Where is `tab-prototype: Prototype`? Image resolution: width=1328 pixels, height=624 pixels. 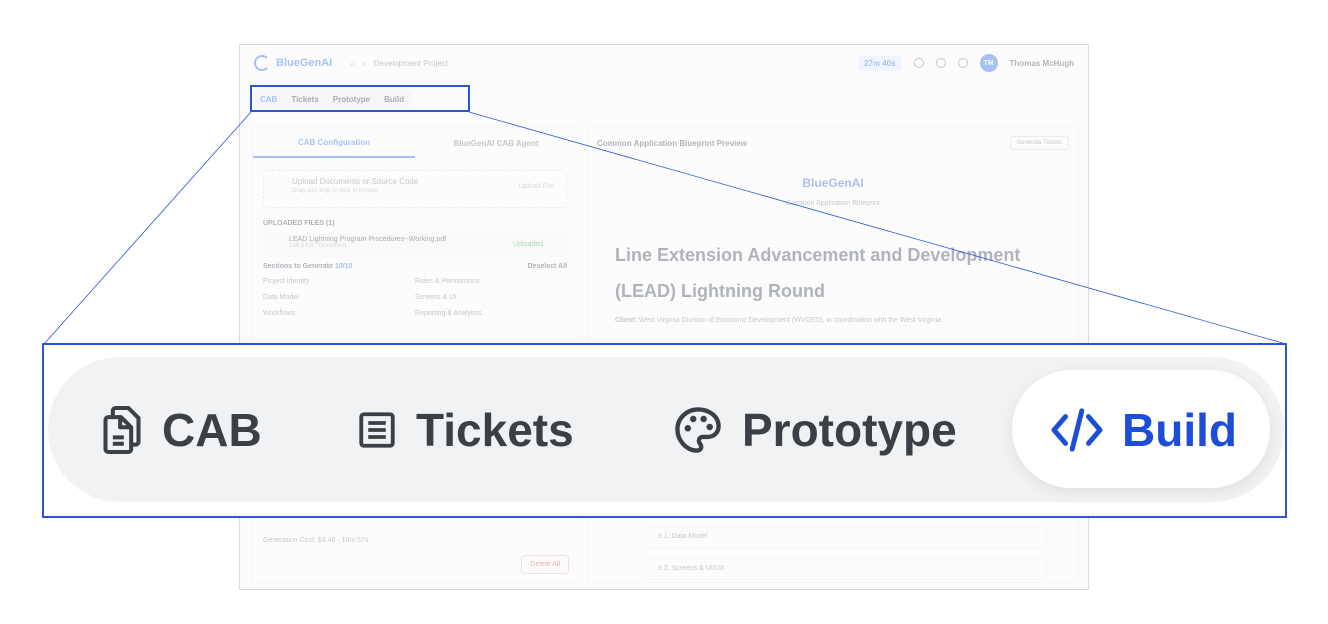 tab-prototype: Prototype is located at coordinates (814, 429).